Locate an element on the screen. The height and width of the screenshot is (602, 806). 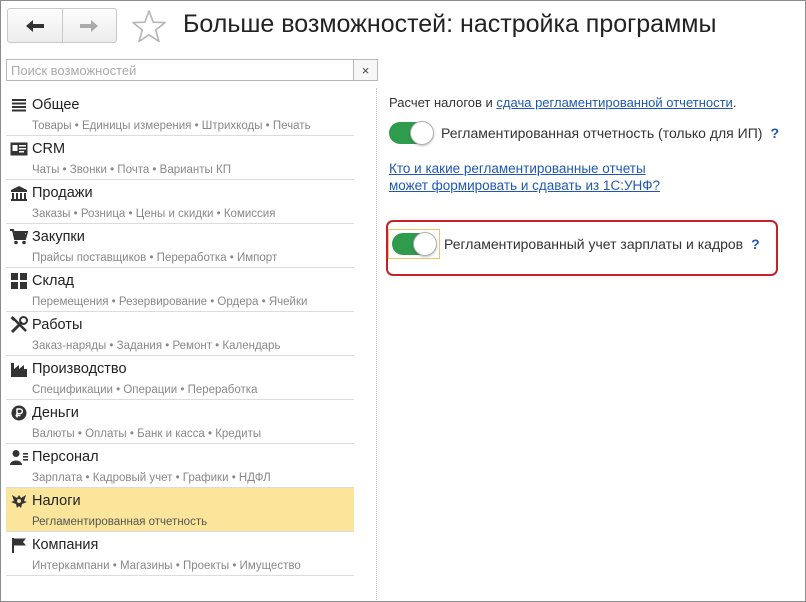
forward-button is located at coordinates (89, 25).